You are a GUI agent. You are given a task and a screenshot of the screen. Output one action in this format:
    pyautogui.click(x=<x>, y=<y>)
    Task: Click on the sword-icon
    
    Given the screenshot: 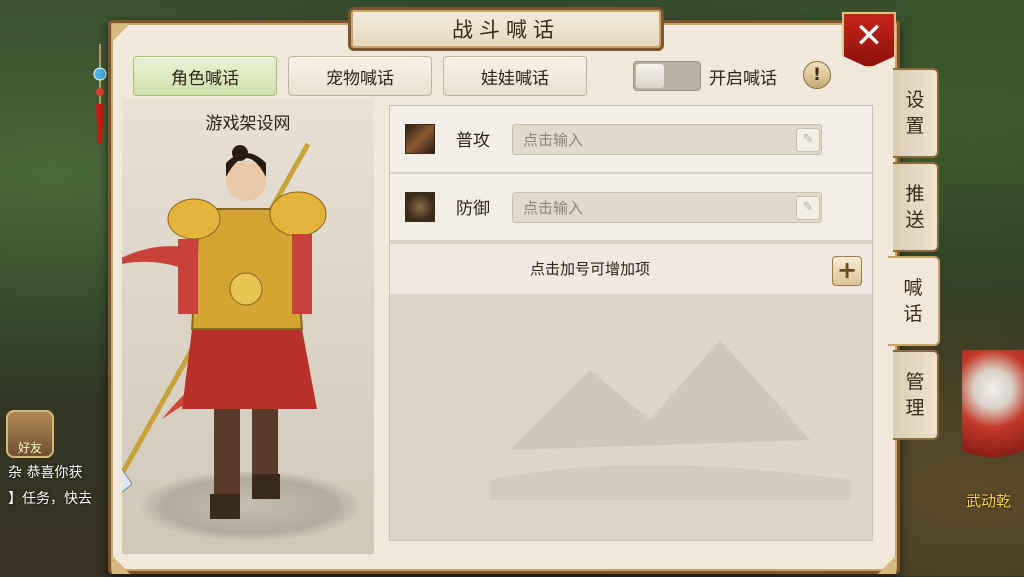 What is the action you would take?
    pyautogui.click(x=420, y=139)
    